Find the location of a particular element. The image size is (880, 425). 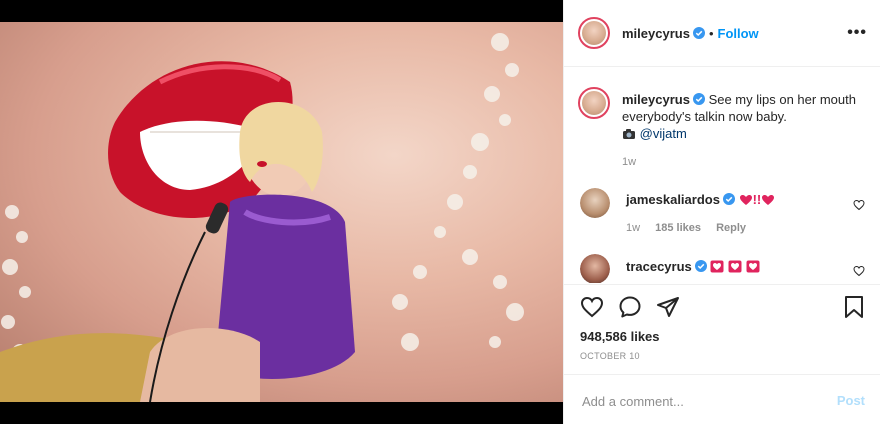

post-button: Post is located at coordinates (851, 400).